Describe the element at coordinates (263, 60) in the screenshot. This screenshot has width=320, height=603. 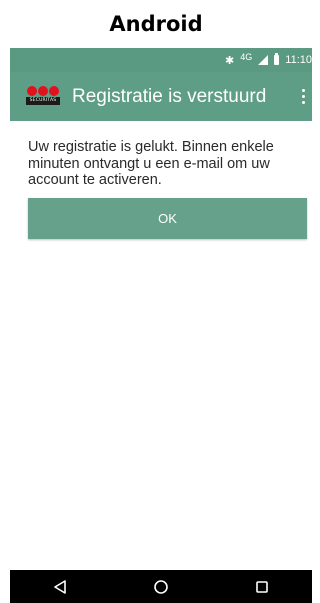
I see `signal-icon` at that location.